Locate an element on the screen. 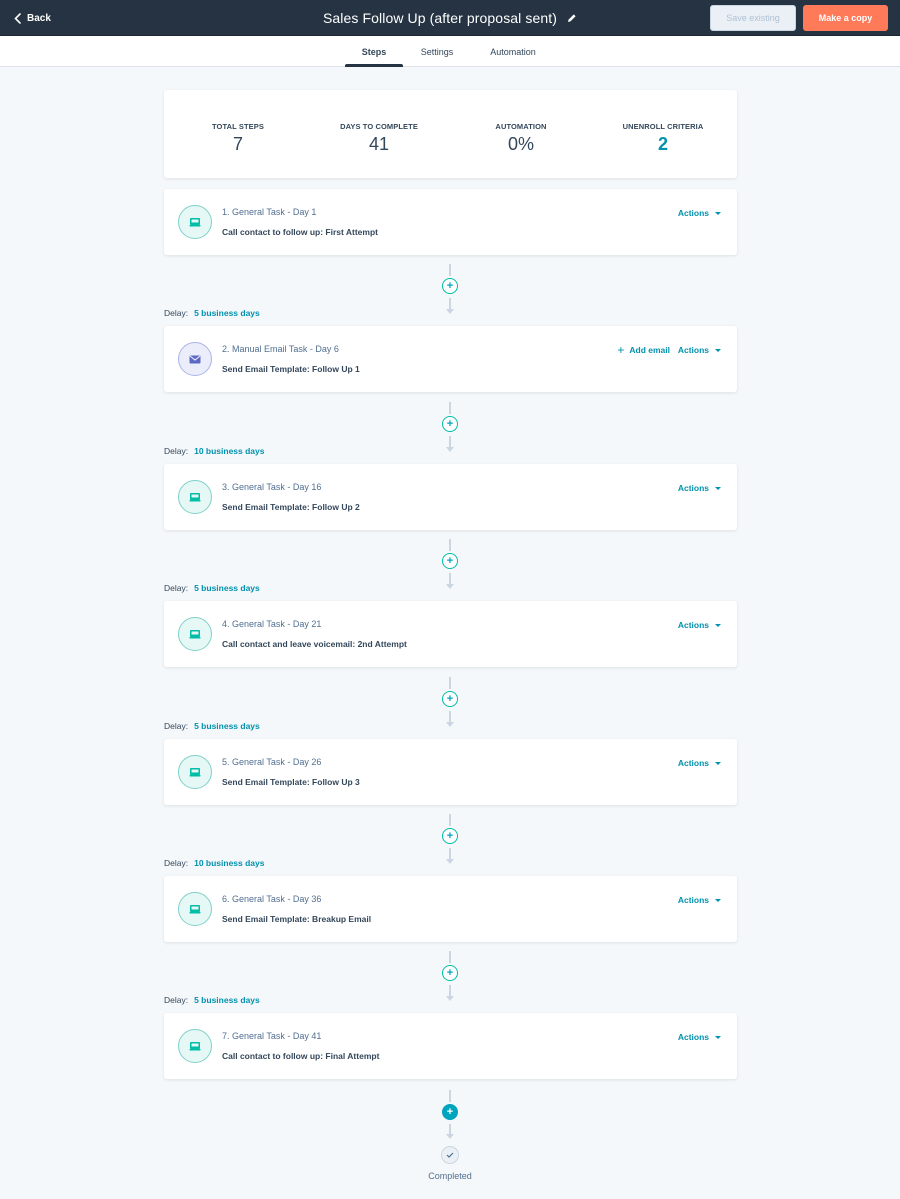 The height and width of the screenshot is (1199, 900). tab-bar: Steps Settings Automation is located at coordinates (450, 51).